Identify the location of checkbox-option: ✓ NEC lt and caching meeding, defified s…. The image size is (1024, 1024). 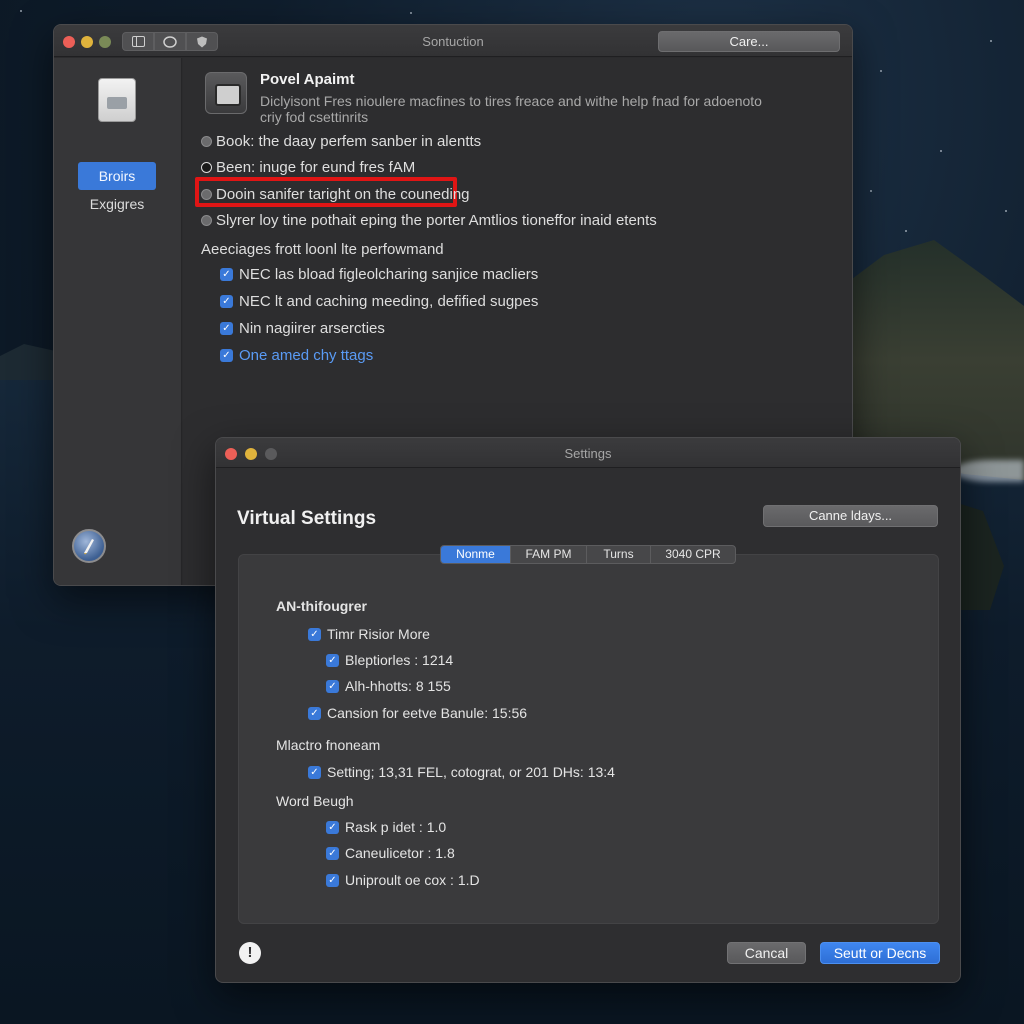
(379, 301).